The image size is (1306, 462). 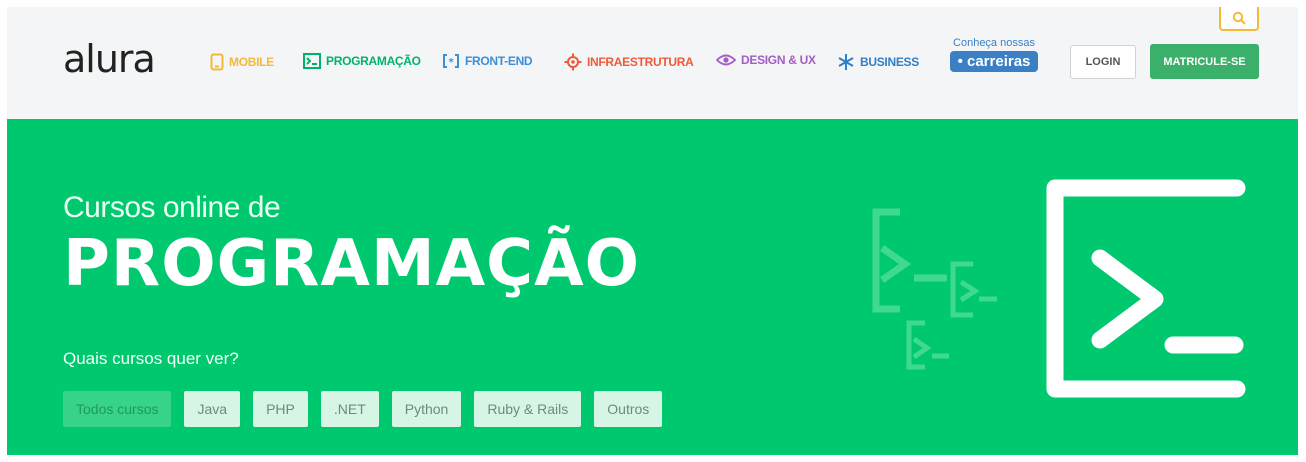 I want to click on filter-all-courses: Todos cursos, so click(x=117, y=409).